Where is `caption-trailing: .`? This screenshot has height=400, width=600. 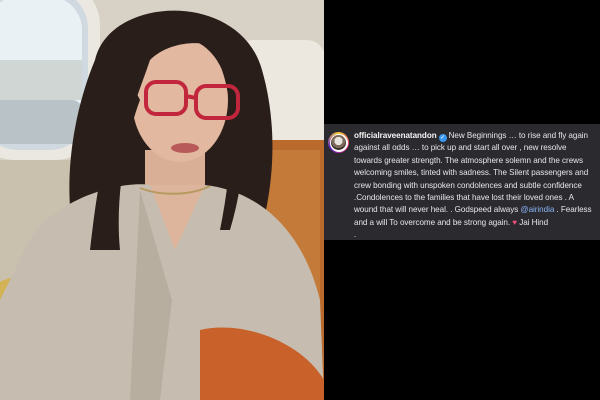
caption-trailing: . is located at coordinates (355, 235).